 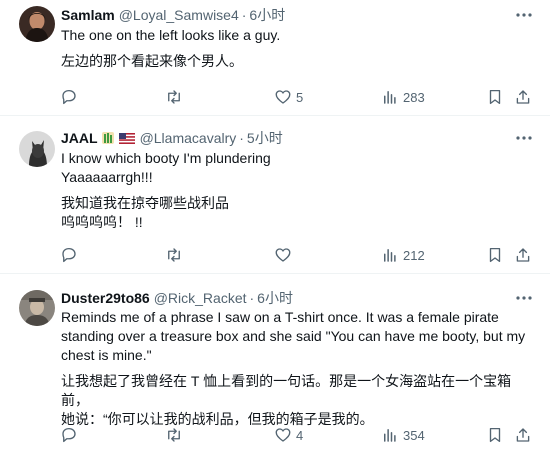 I want to click on view-count: 354, so click(x=414, y=435).